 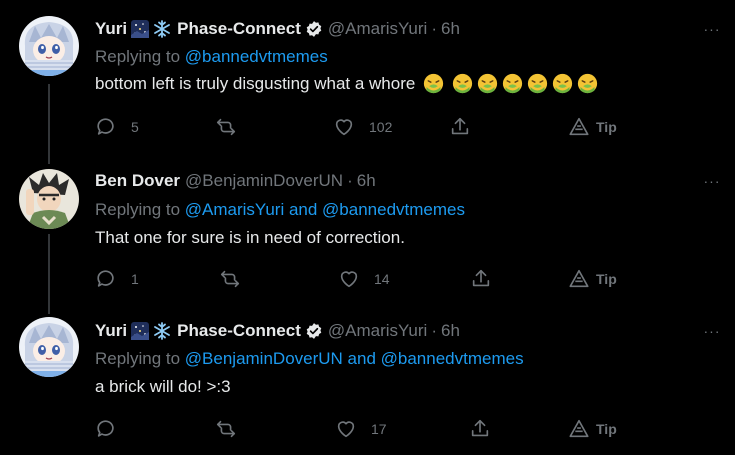 What do you see at coordinates (382, 279) in the screenshot?
I see `like-count: 14` at bounding box center [382, 279].